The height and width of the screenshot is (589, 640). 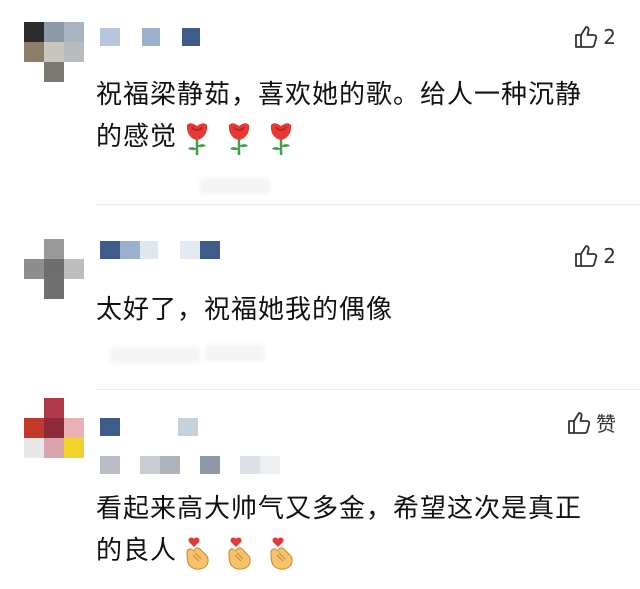 I want to click on timestamp-mosaic, so click(x=190, y=465).